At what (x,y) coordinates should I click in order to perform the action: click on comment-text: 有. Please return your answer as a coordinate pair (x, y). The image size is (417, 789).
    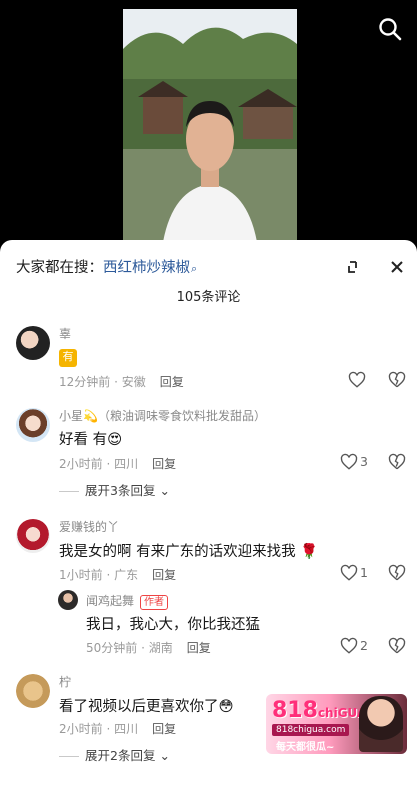
    Looking at the image, I should click on (68, 356).